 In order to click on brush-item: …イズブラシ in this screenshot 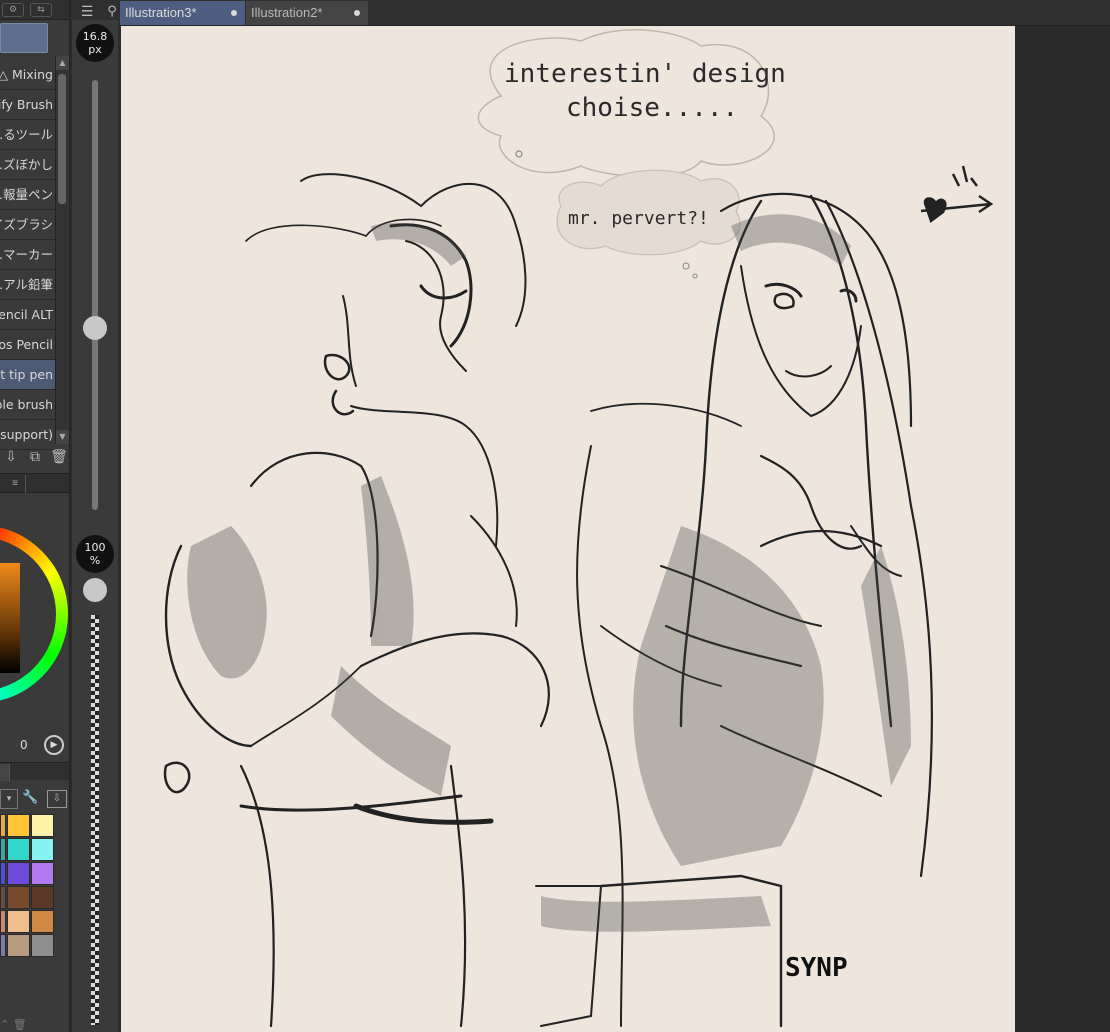, I will do `click(27, 225)`.